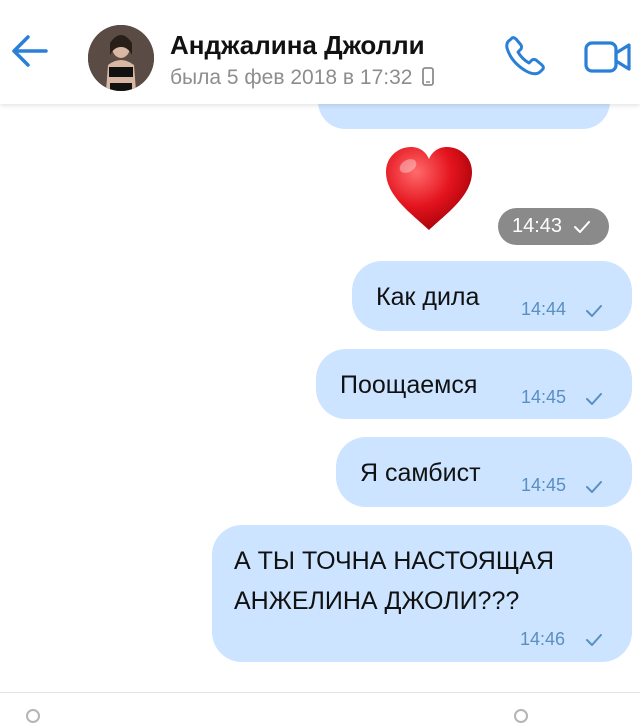  I want to click on sticker-message, so click(429, 189).